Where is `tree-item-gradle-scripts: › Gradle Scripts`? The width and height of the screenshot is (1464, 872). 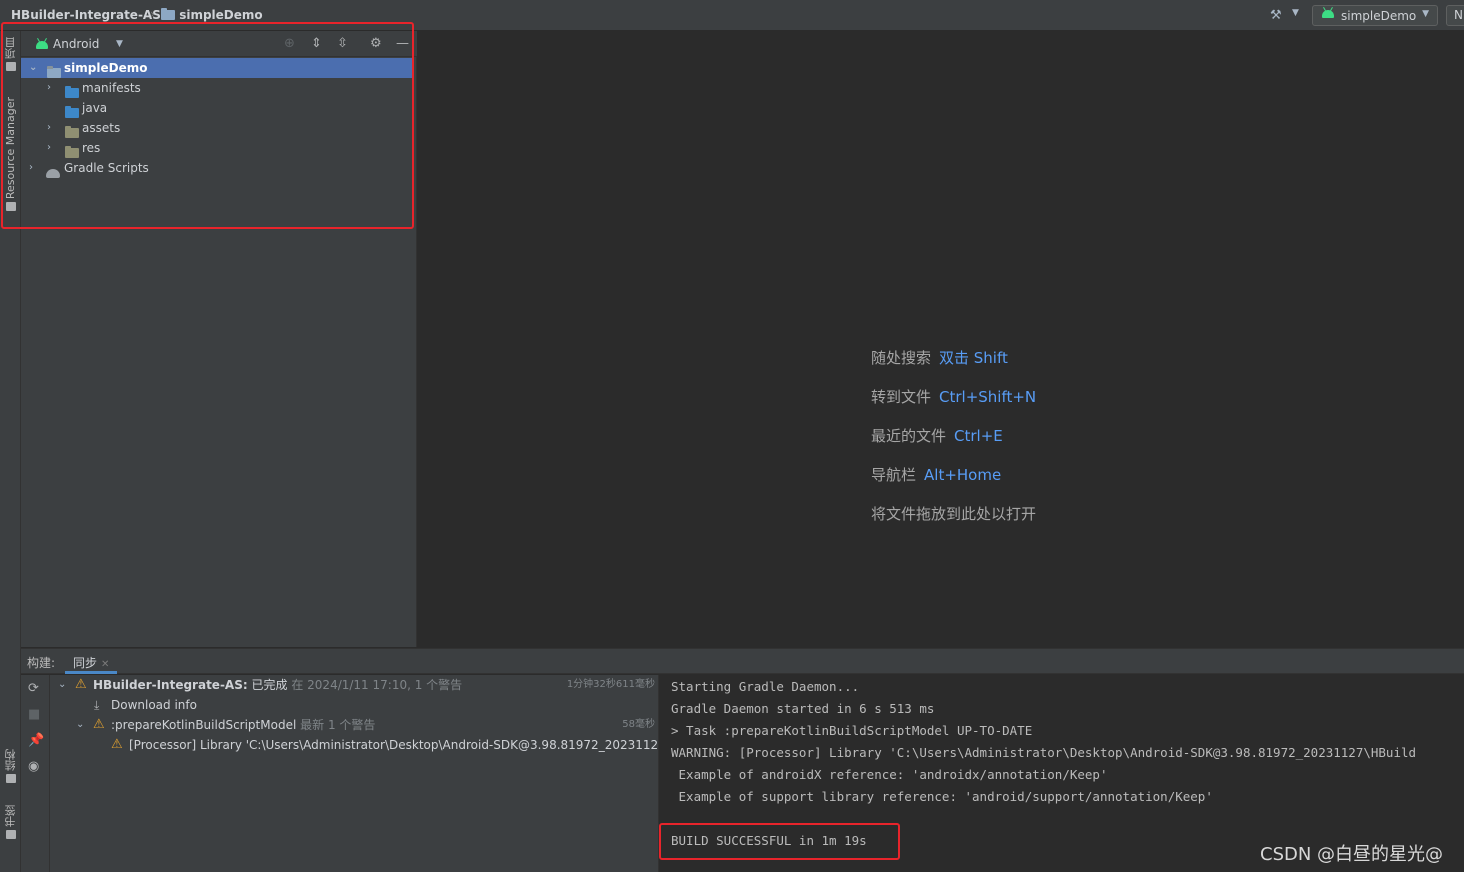 tree-item-gradle-scripts: › Gradle Scripts is located at coordinates (217, 168).